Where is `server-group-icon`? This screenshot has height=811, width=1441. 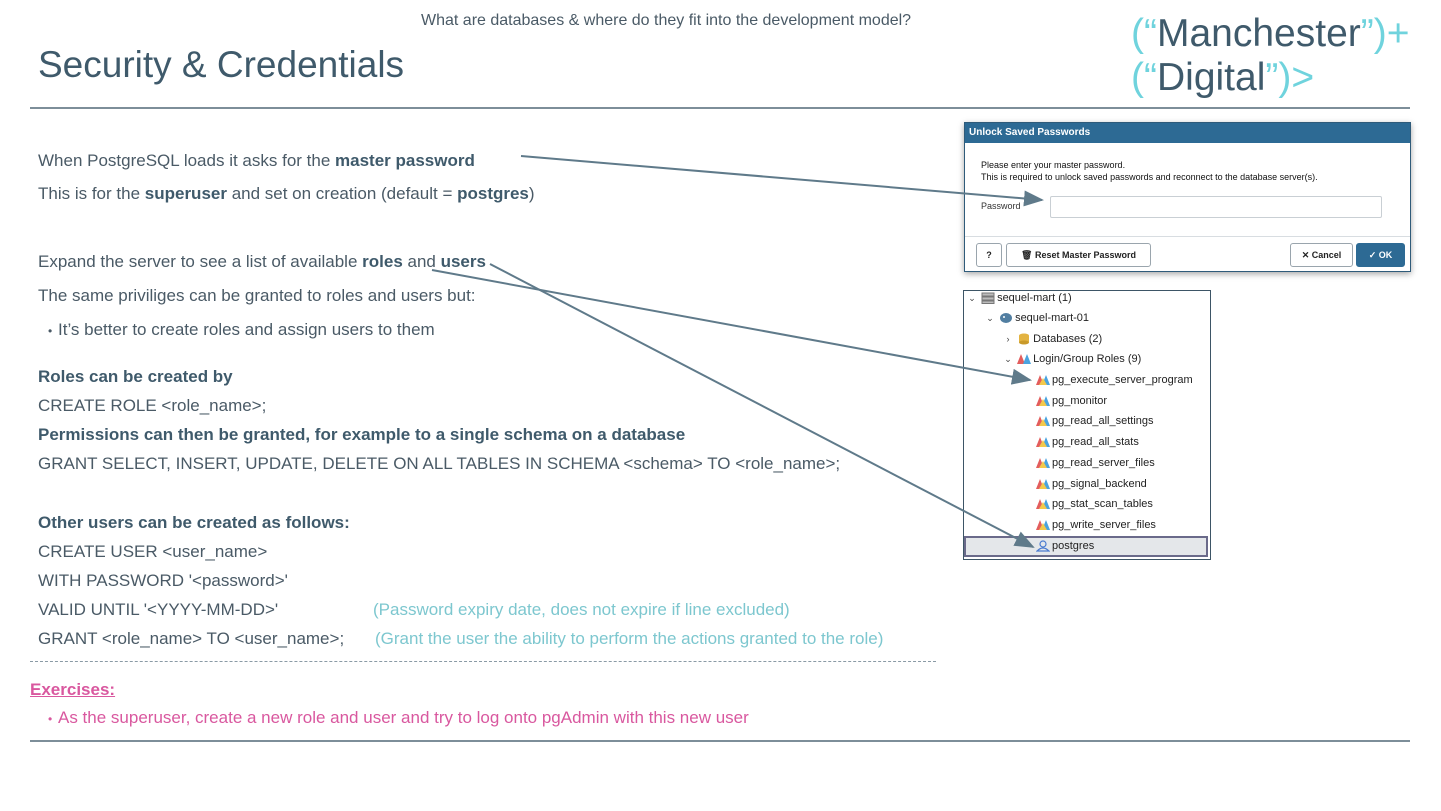
server-group-icon is located at coordinates (988, 298).